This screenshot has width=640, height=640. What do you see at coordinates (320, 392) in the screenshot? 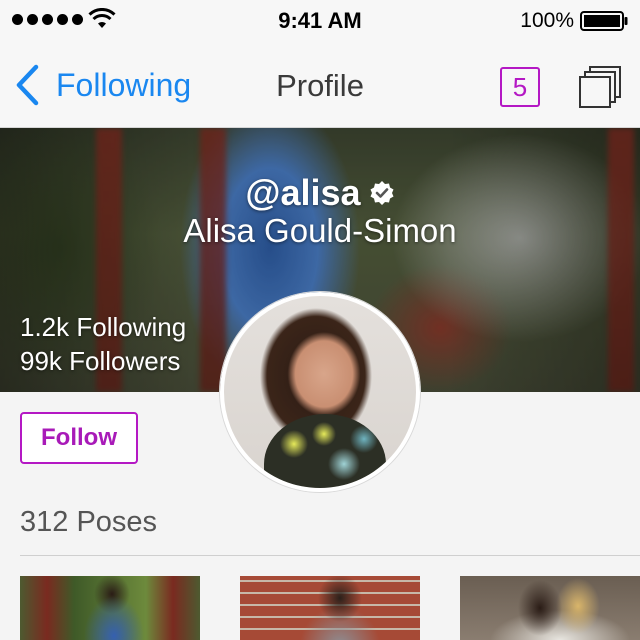
I see `avatar` at bounding box center [320, 392].